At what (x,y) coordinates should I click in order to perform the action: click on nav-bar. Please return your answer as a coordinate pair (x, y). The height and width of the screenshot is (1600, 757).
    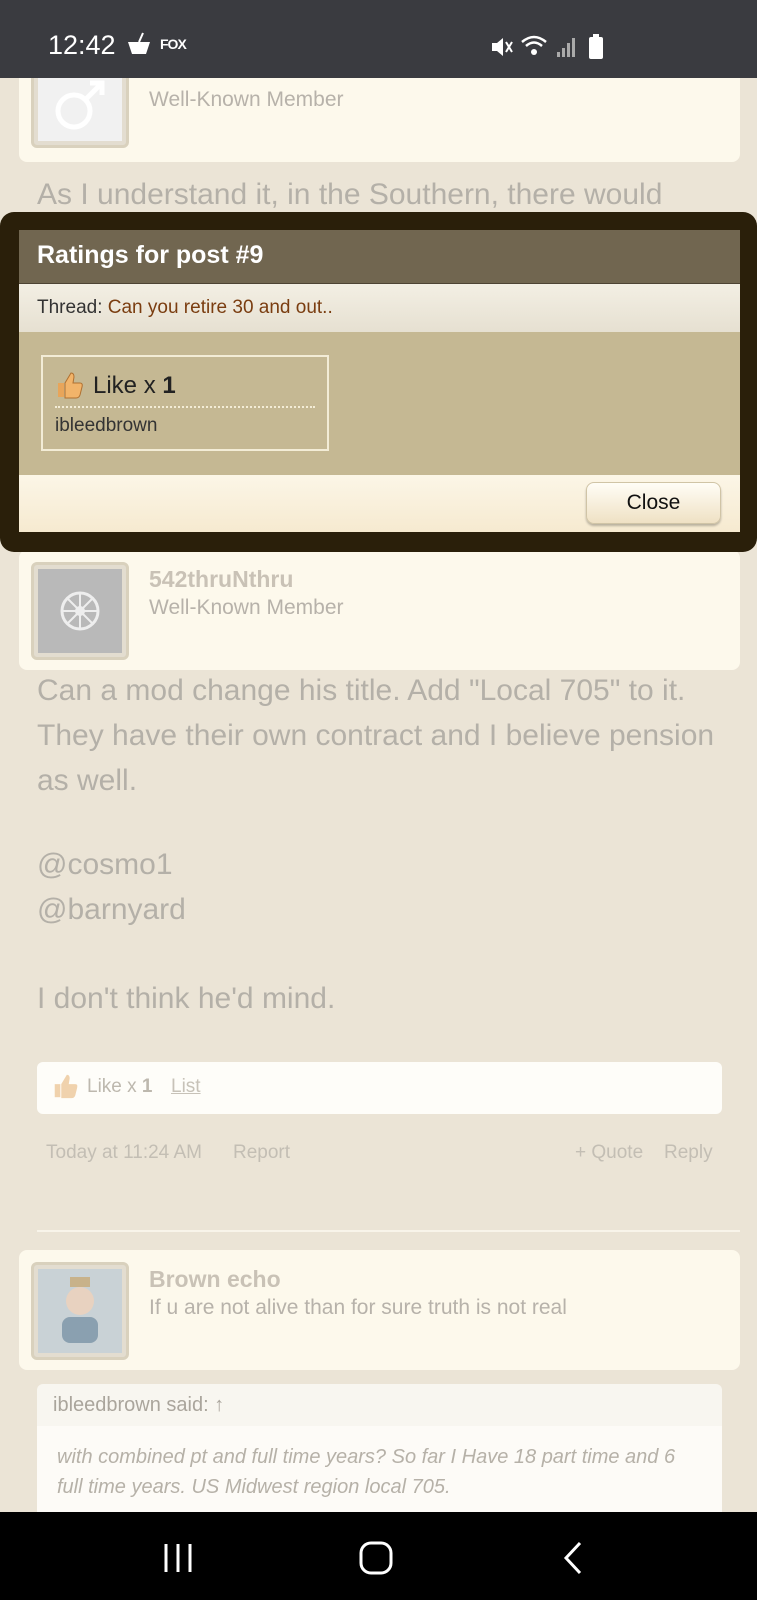
    Looking at the image, I should click on (378, 1556).